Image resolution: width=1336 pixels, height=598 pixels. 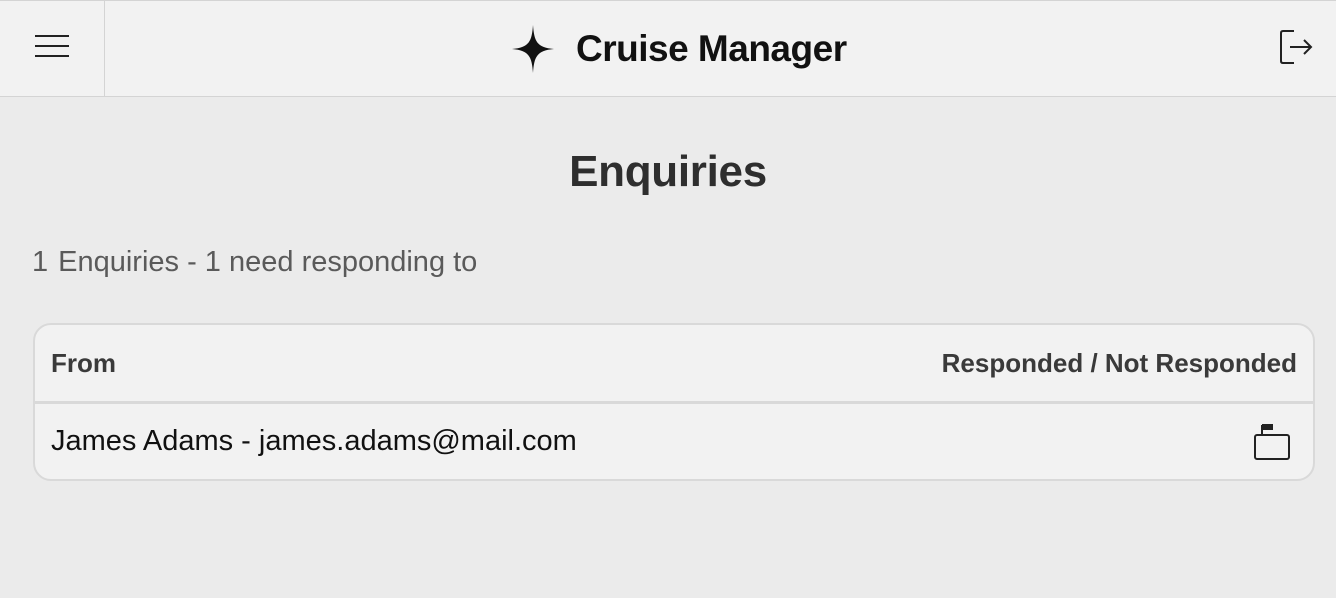 What do you see at coordinates (1119, 362) in the screenshot?
I see `column-header-status: Responded / Not Responded` at bounding box center [1119, 362].